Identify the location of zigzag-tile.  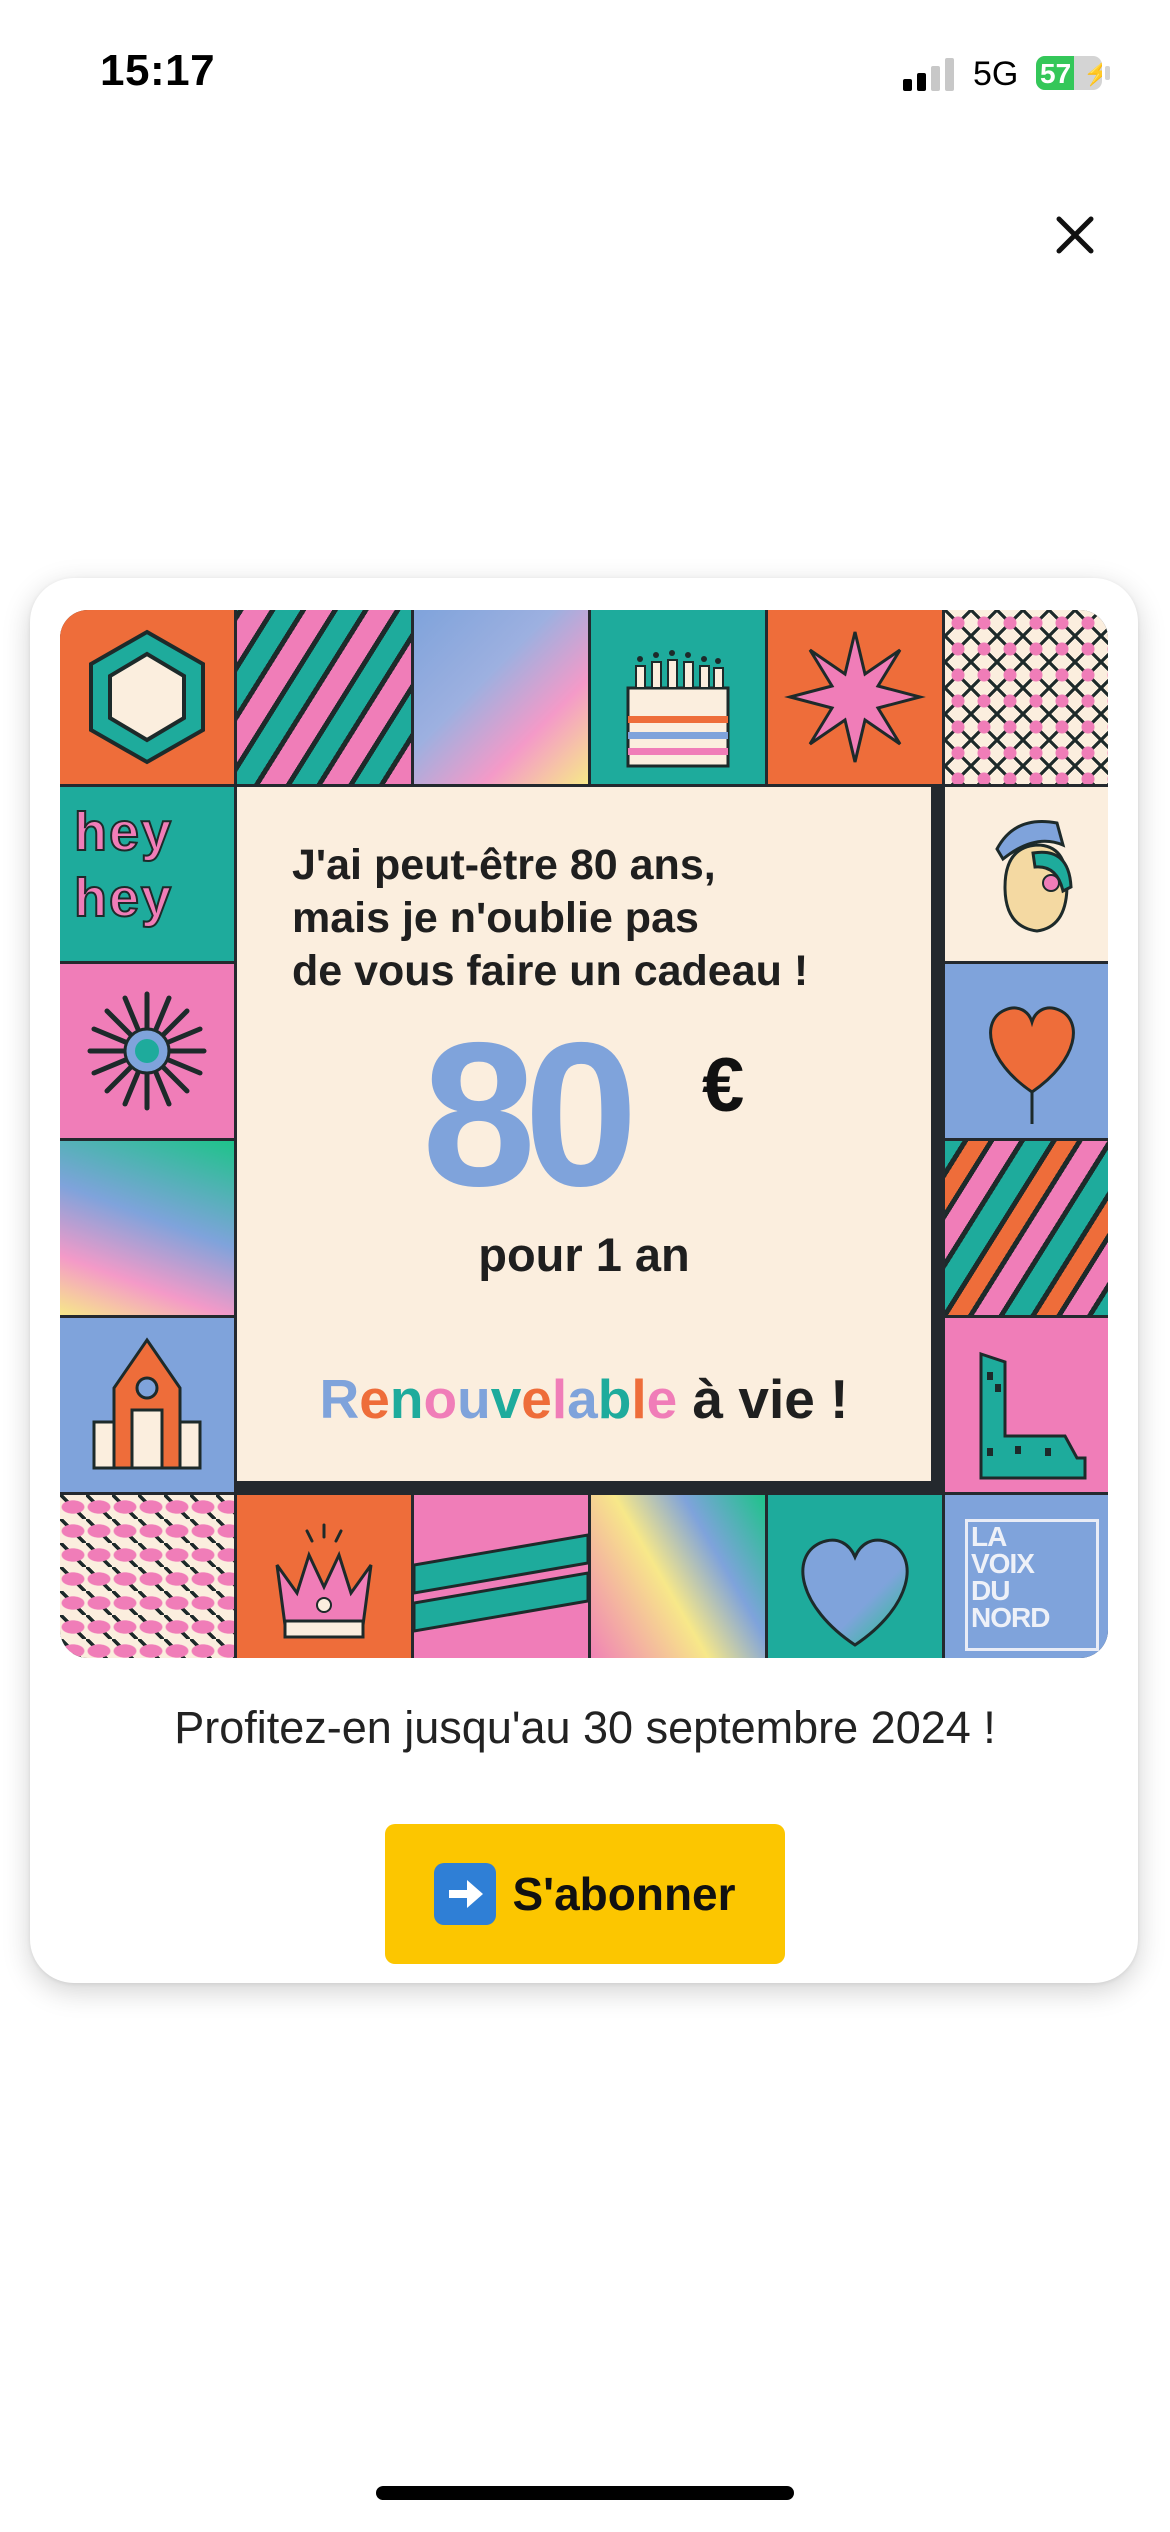
(501, 1576).